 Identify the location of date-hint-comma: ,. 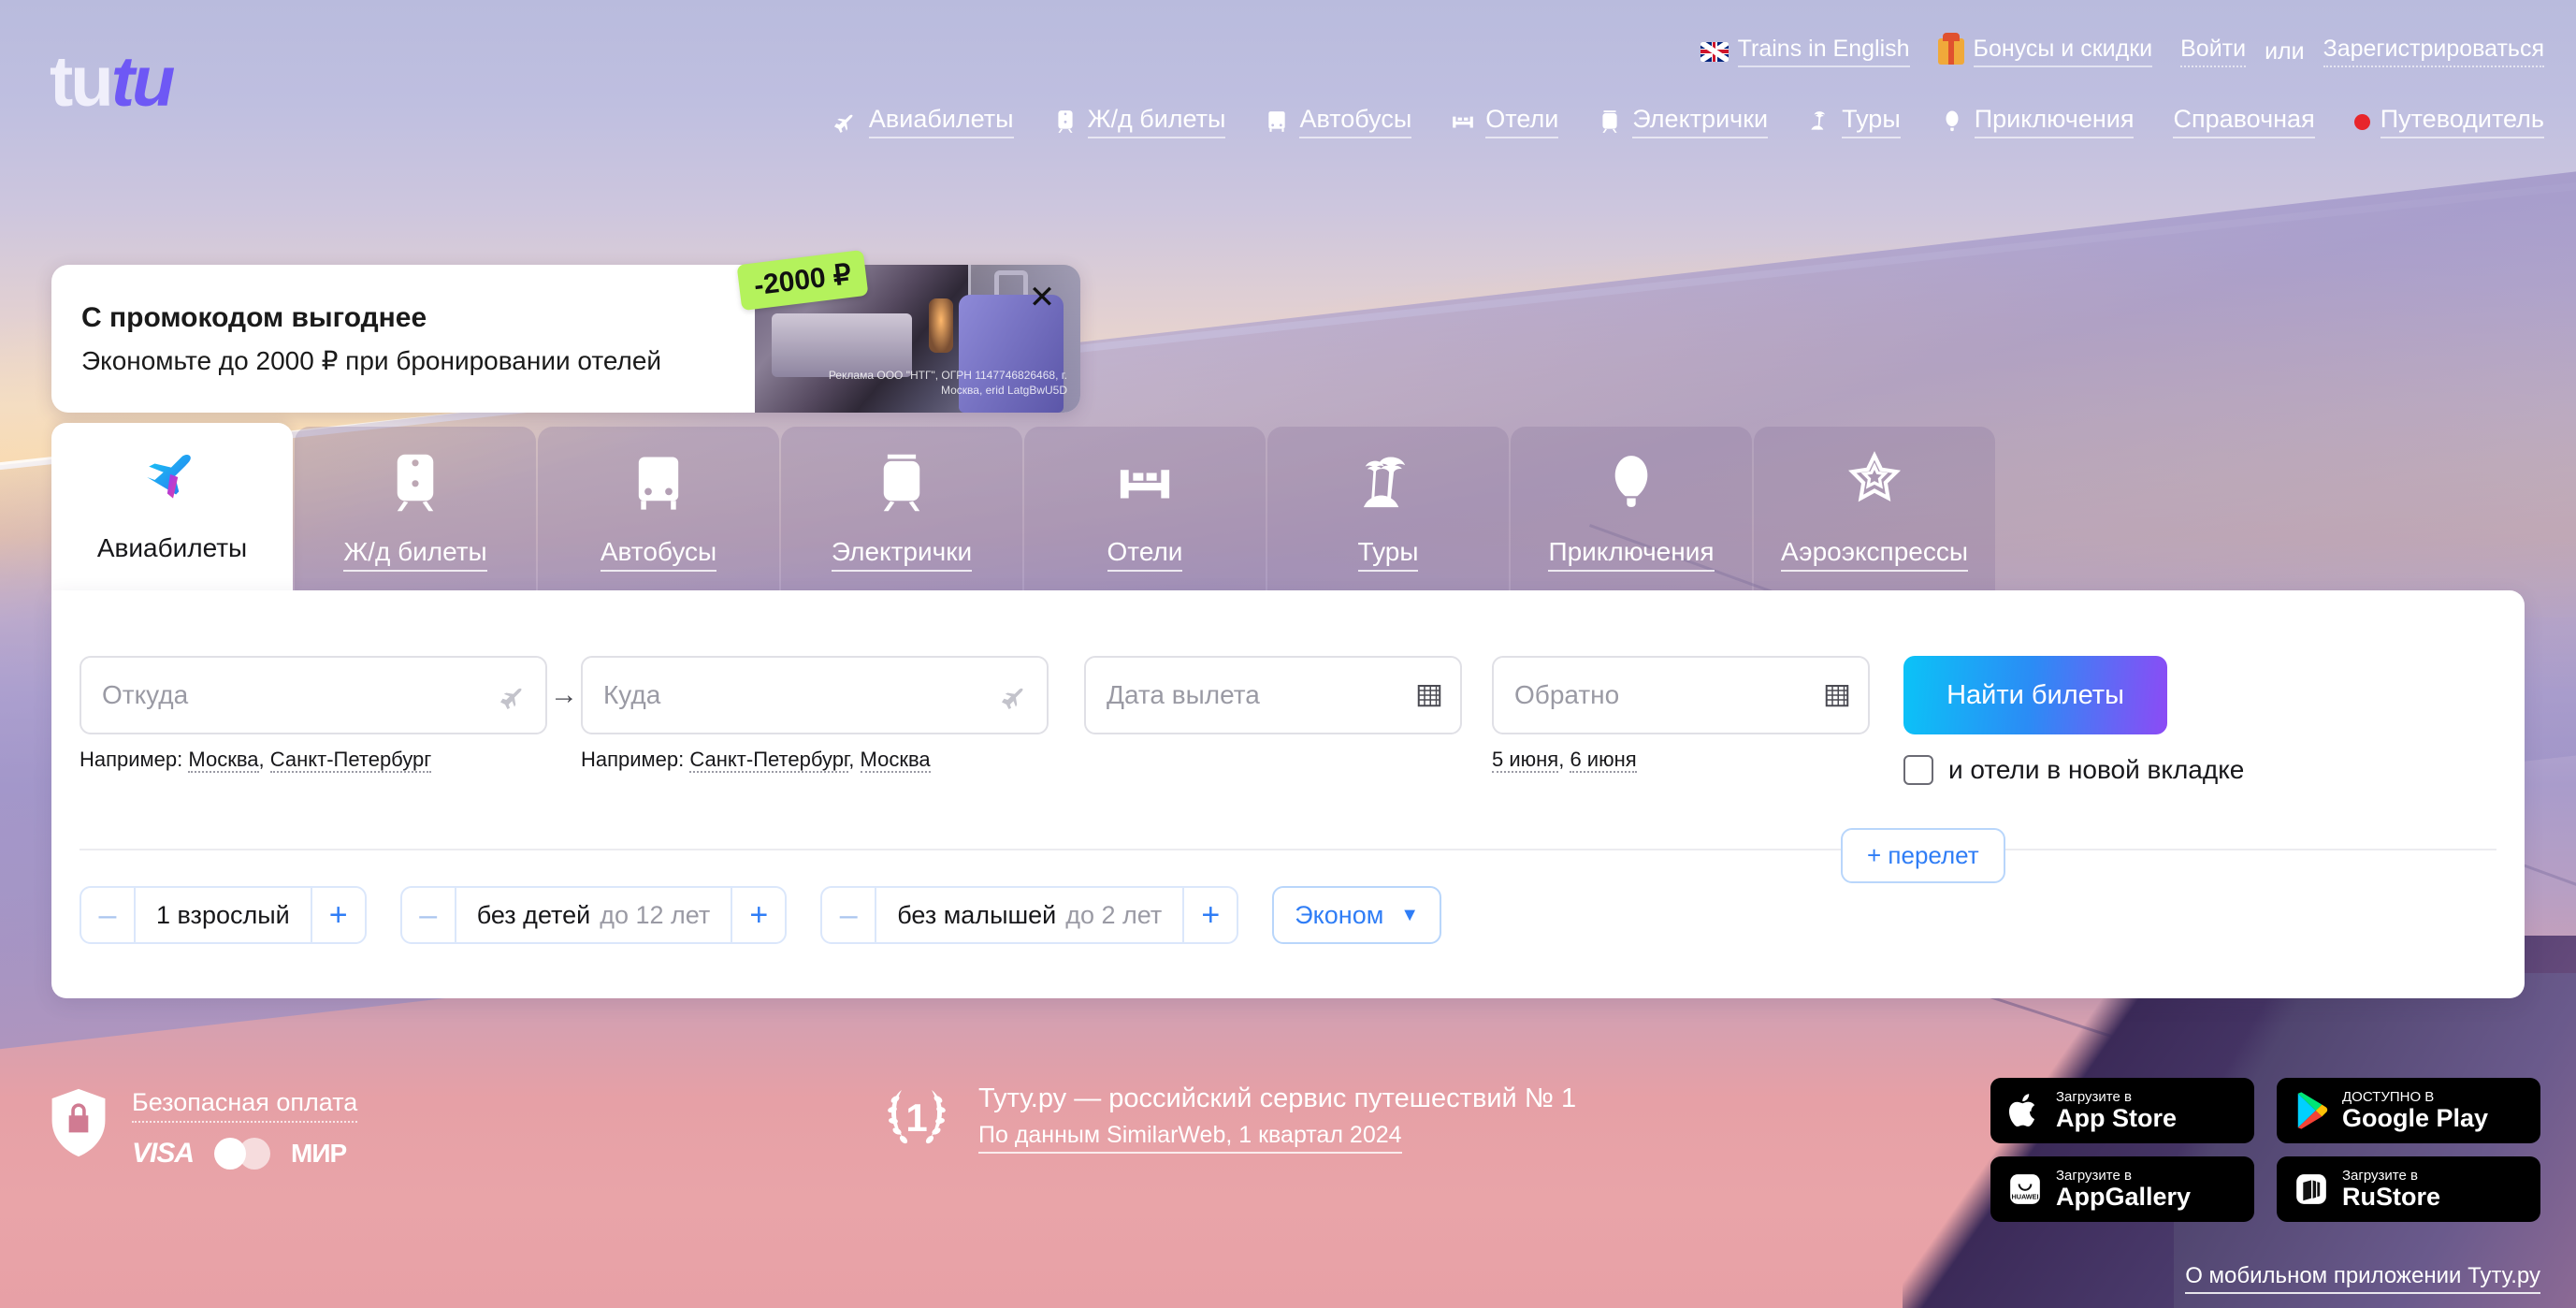
(1561, 759).